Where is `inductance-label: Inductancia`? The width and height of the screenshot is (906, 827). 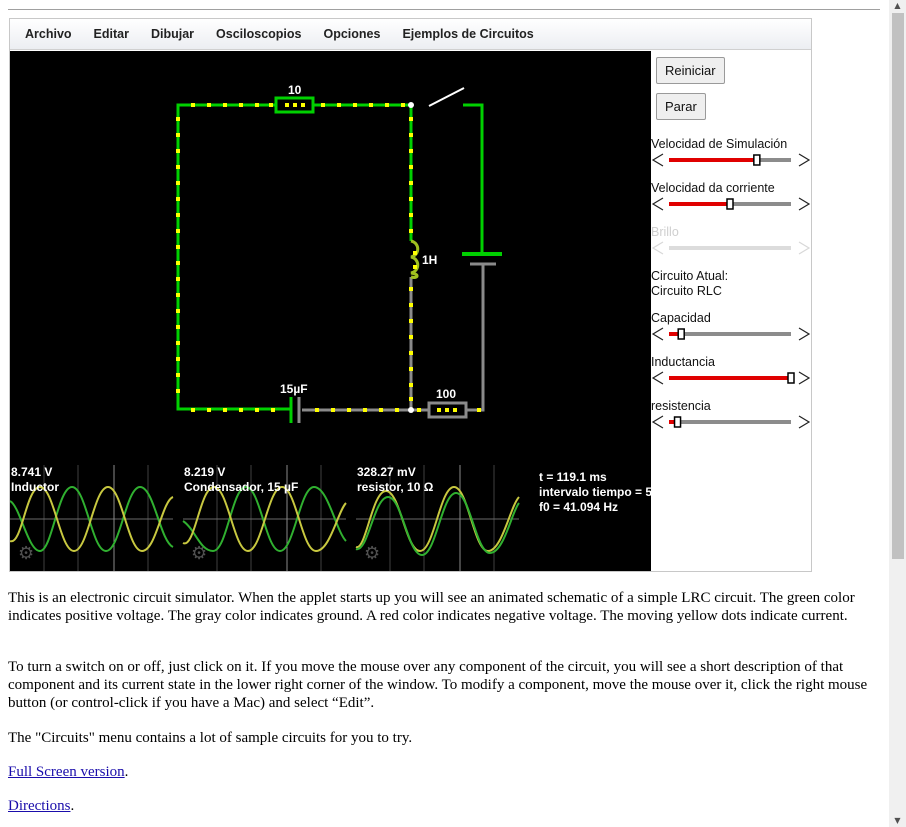
inductance-label: Inductancia is located at coordinates (683, 362).